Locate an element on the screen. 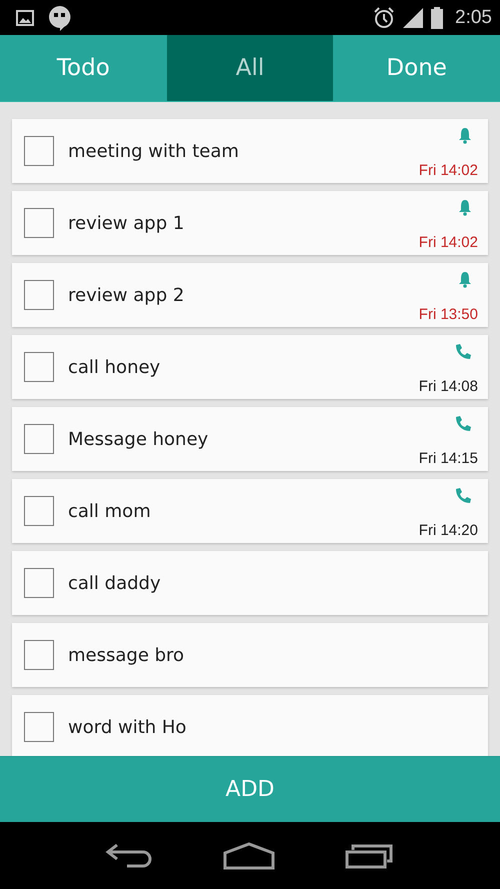 Image resolution: width=500 pixels, height=889 pixels. battery-icon is located at coordinates (437, 17).